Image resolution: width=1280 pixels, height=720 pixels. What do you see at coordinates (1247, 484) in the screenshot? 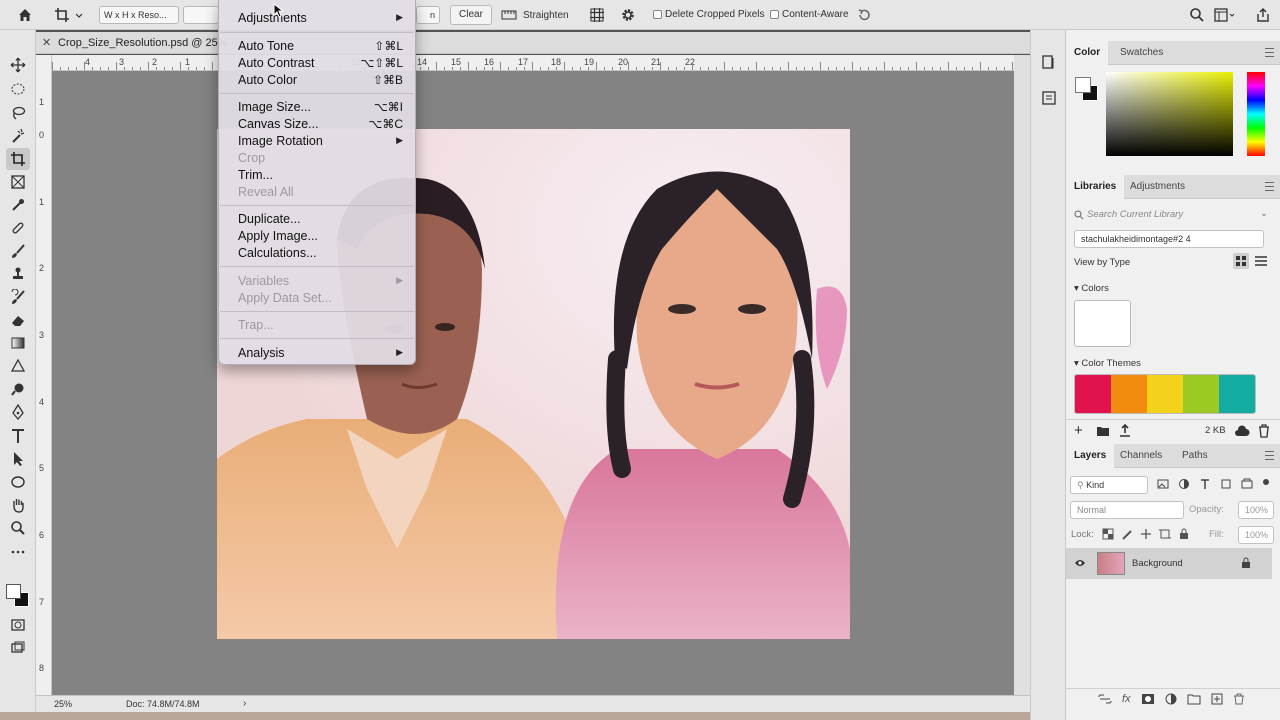
I see `smart-object-filter-icon` at bounding box center [1247, 484].